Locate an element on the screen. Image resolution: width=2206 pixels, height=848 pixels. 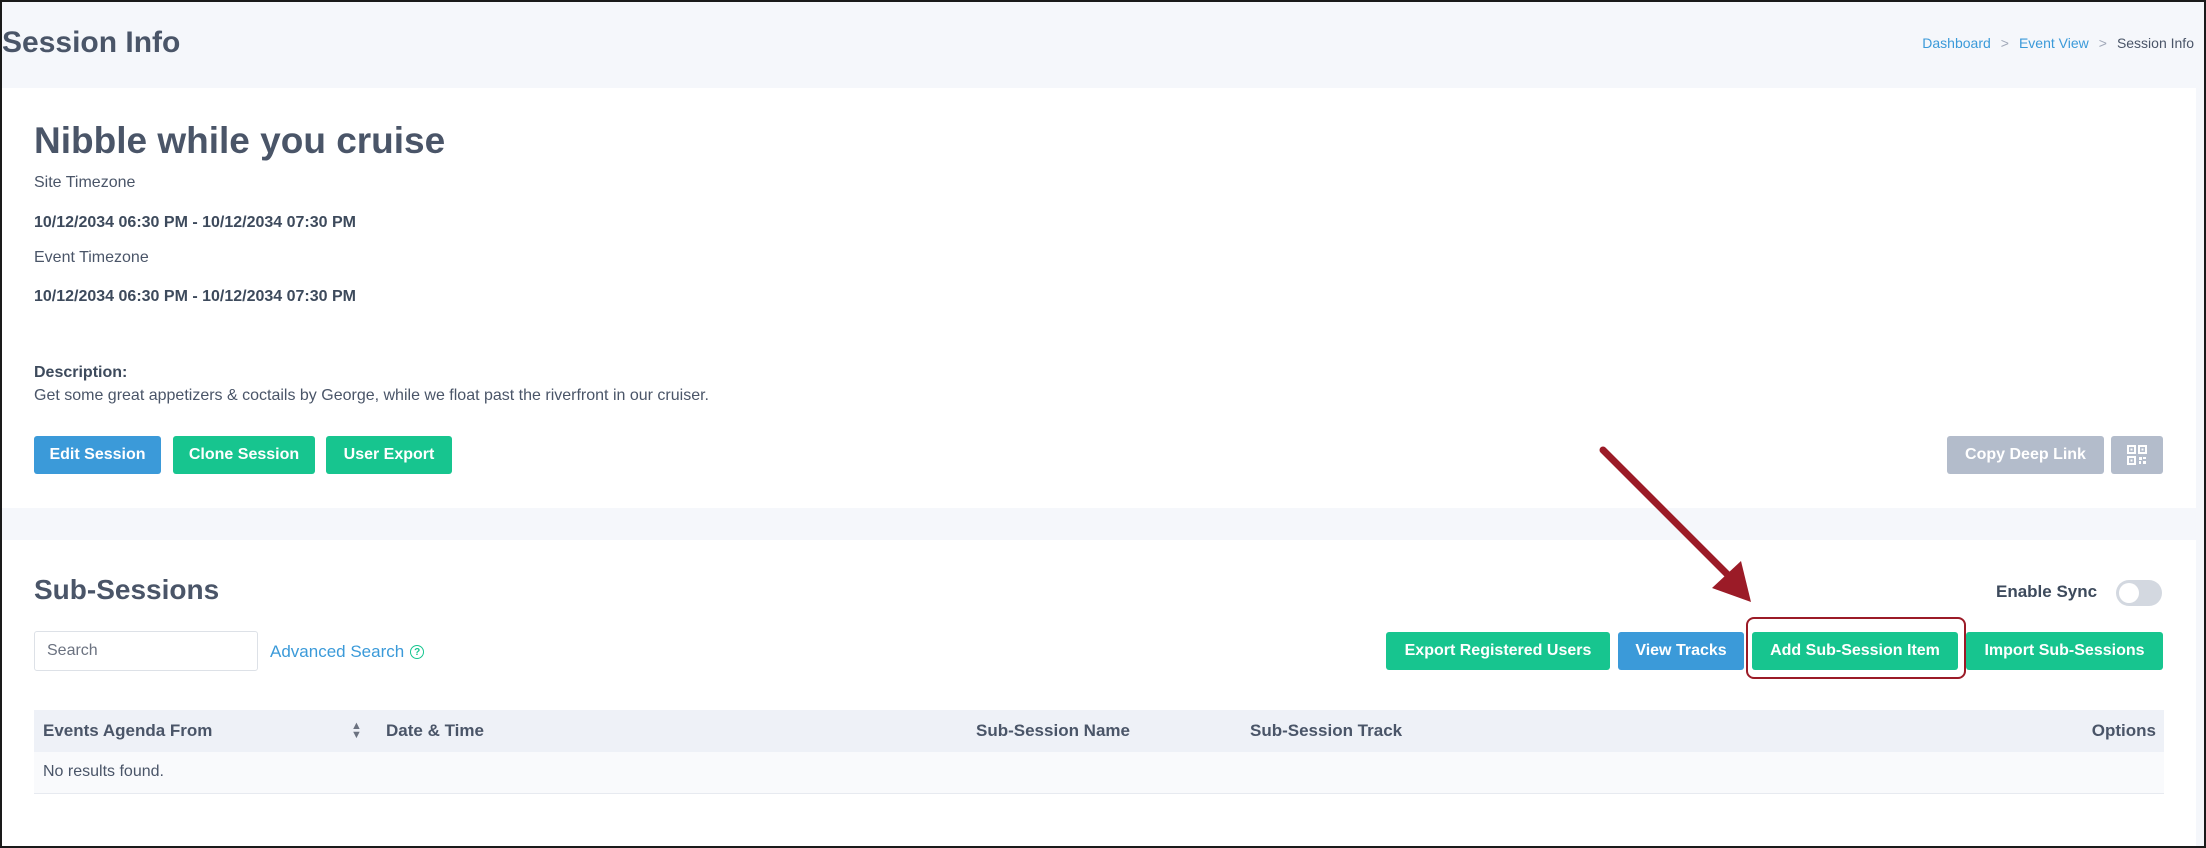
sort-icon: ▲ ▼ is located at coordinates (356, 731).